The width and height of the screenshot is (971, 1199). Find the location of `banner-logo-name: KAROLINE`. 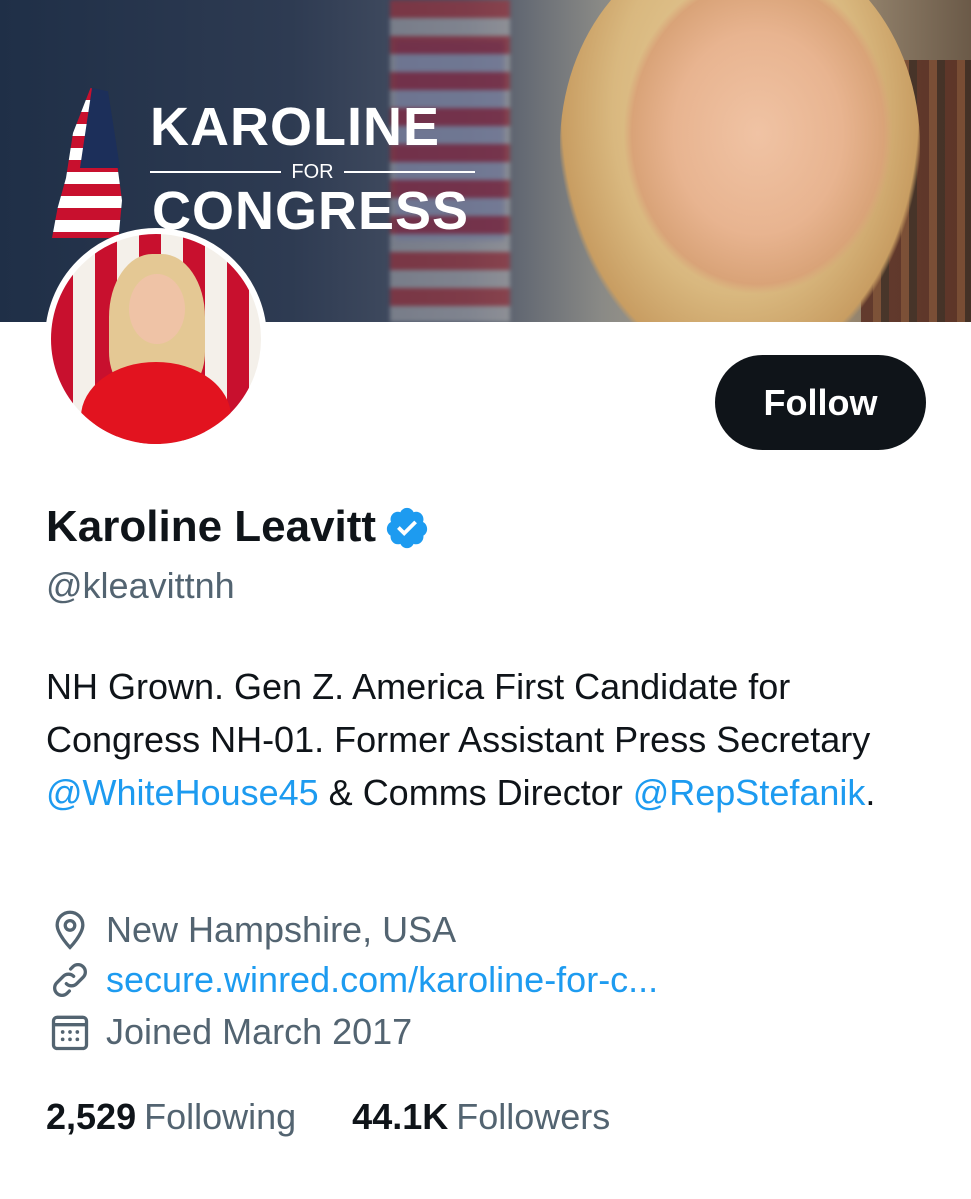

banner-logo-name: KAROLINE is located at coordinates (295, 127).